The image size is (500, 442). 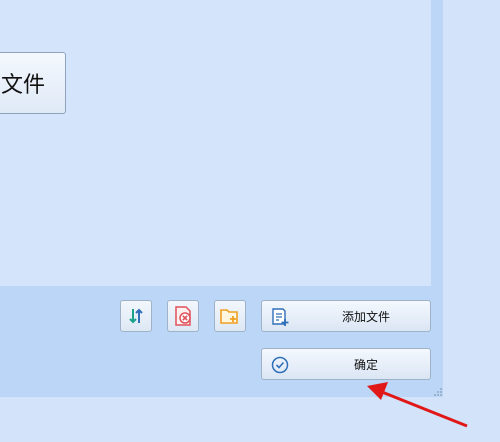 I want to click on confirm-button: 确定, so click(x=346, y=364).